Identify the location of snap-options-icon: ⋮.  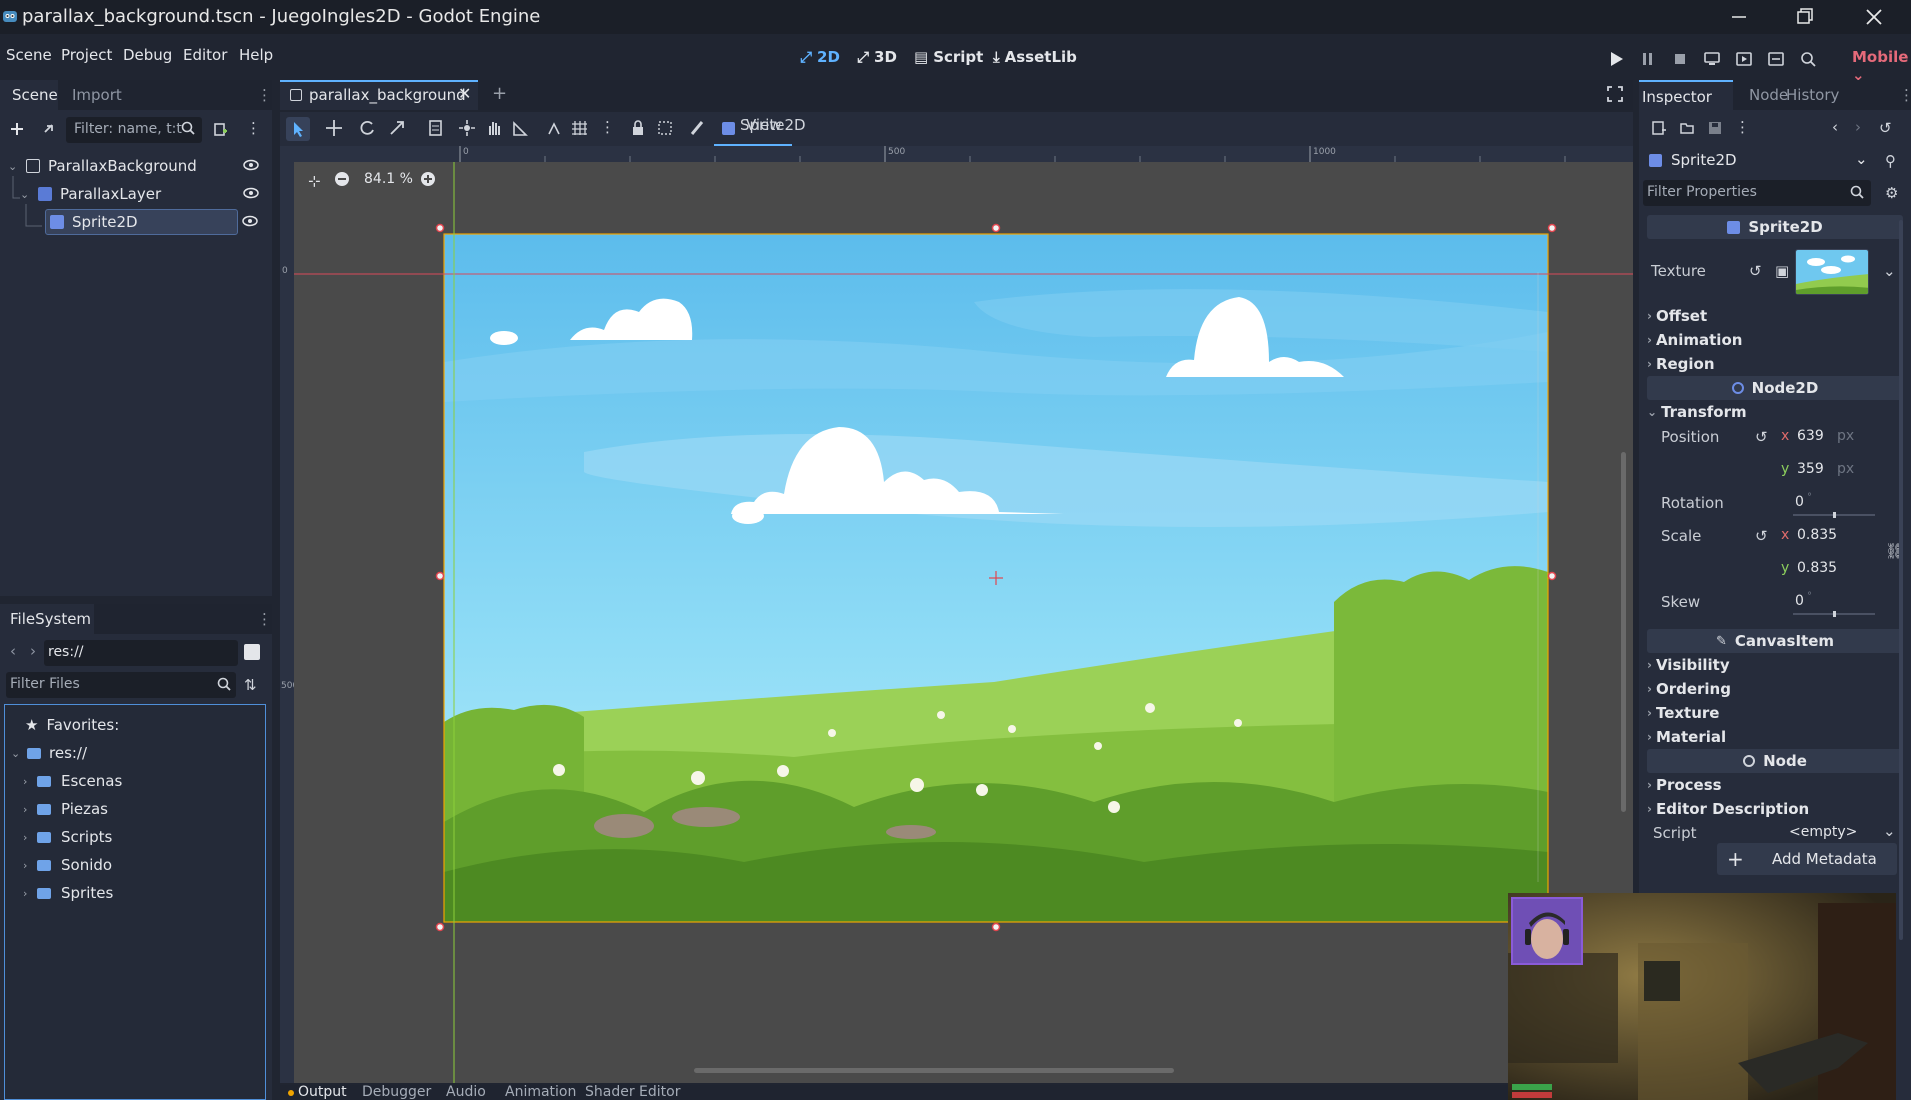
(607, 127).